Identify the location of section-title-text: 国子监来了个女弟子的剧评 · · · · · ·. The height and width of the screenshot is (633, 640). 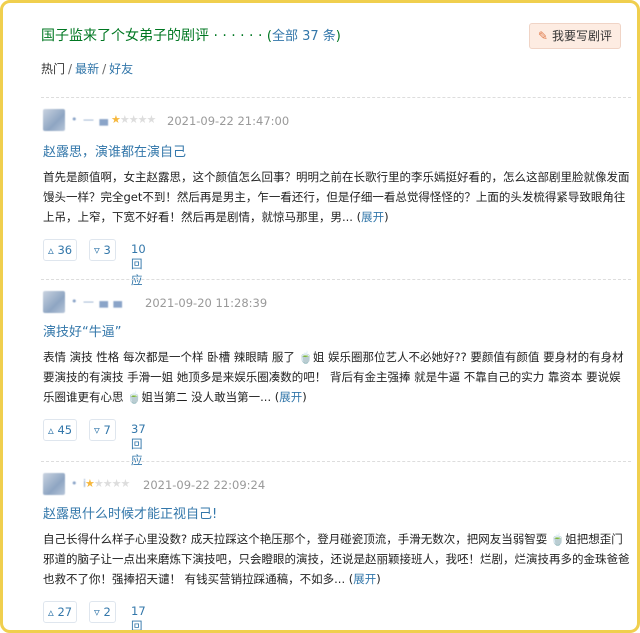
(152, 36).